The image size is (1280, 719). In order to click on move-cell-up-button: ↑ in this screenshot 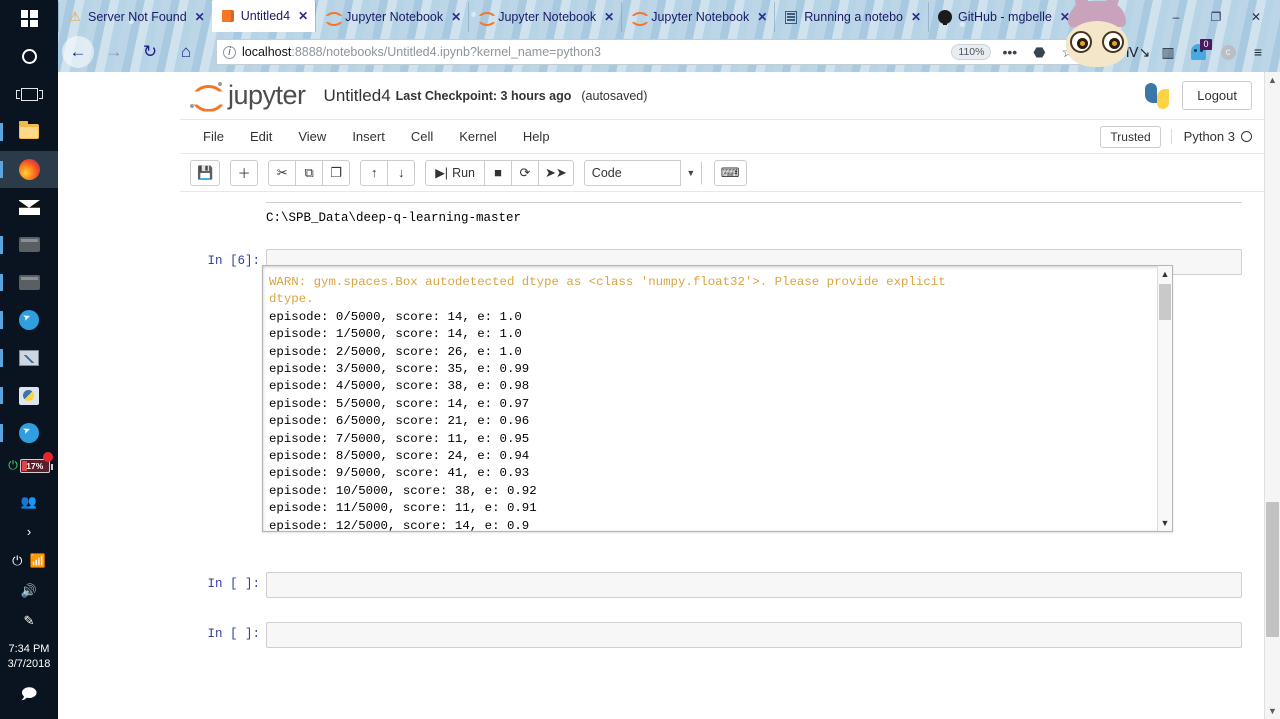, I will do `click(374, 172)`.